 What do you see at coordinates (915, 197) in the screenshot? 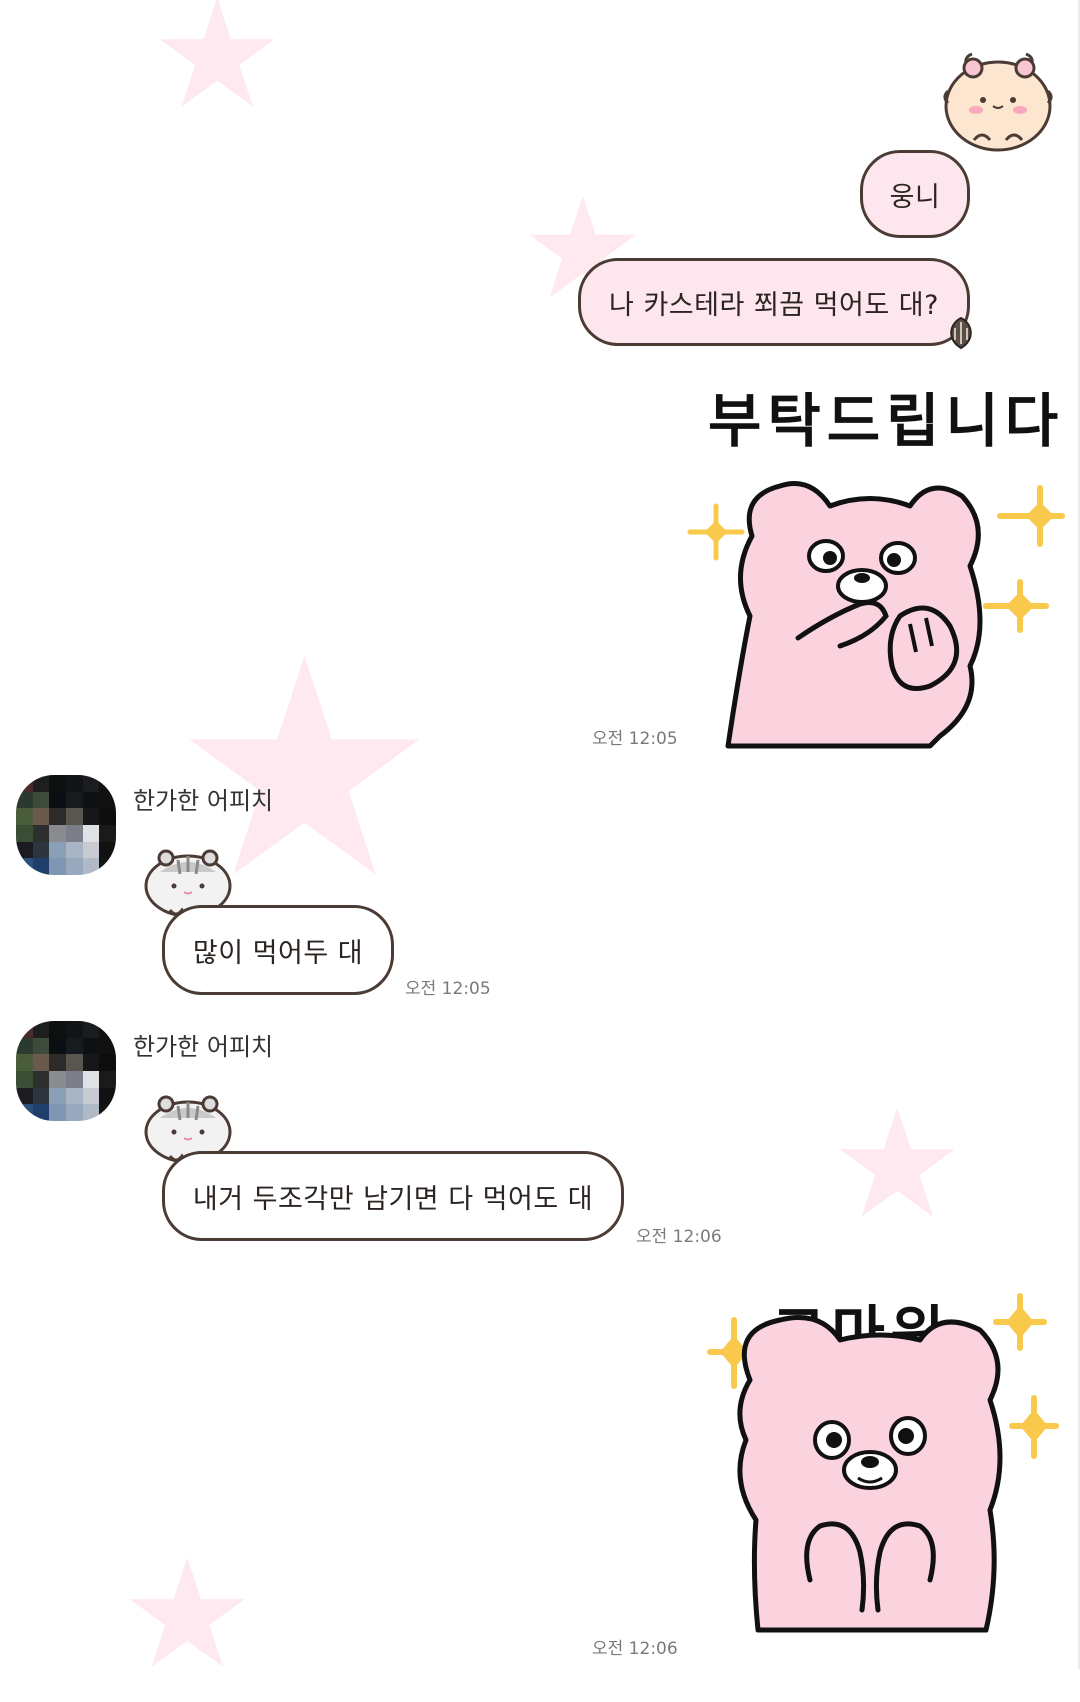
I see `message-text: 웅니` at bounding box center [915, 197].